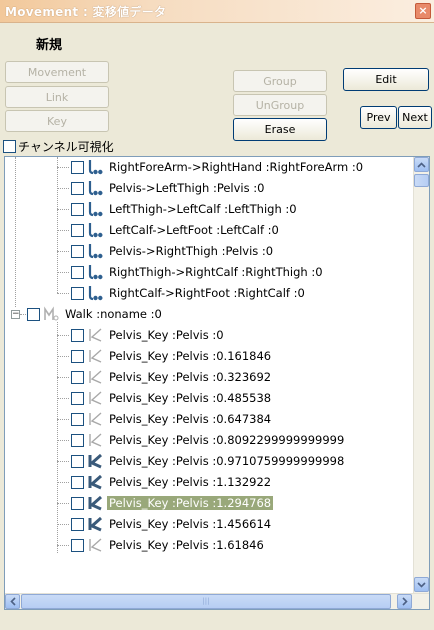 The height and width of the screenshot is (630, 434). I want to click on link-item: LeftCalf->LeftFoot :LeftCalf :0, so click(217, 230).